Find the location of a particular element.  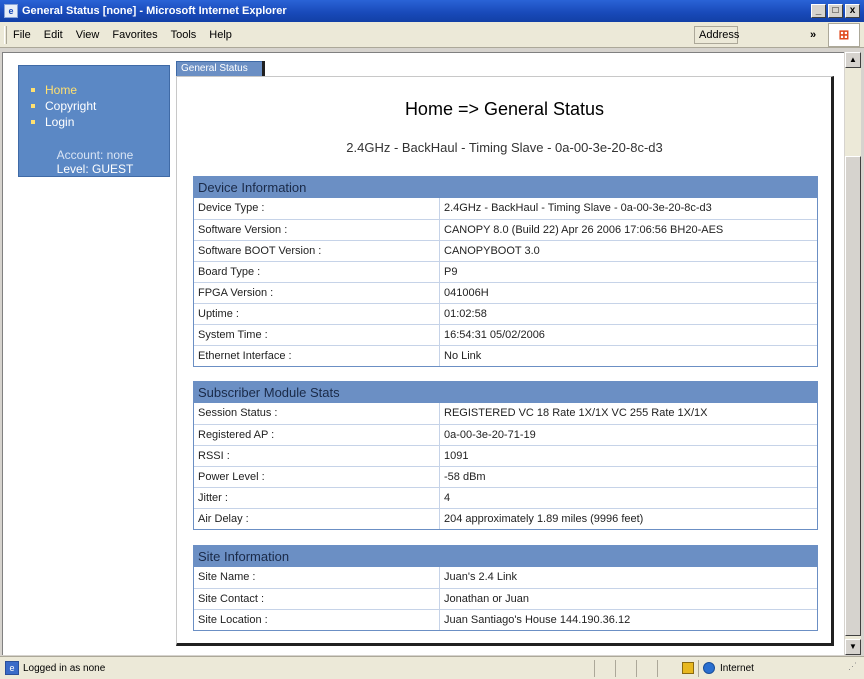

address-bar is located at coordinates (770, 35).